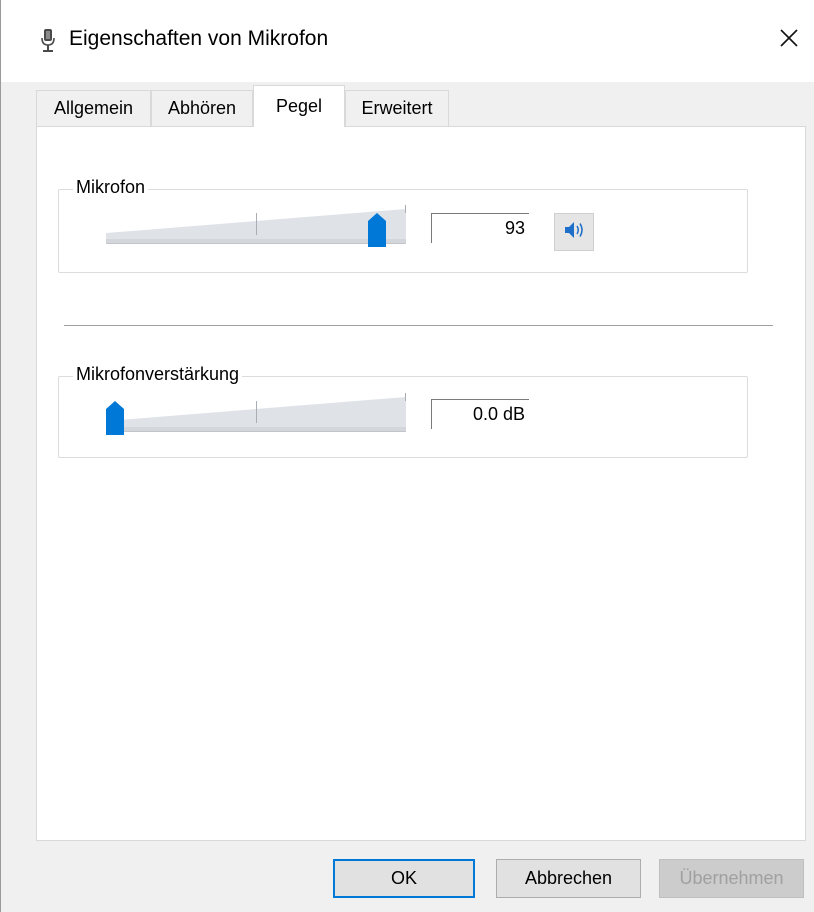 The image size is (814, 912). I want to click on microphone-level-text: 93, so click(514, 228).